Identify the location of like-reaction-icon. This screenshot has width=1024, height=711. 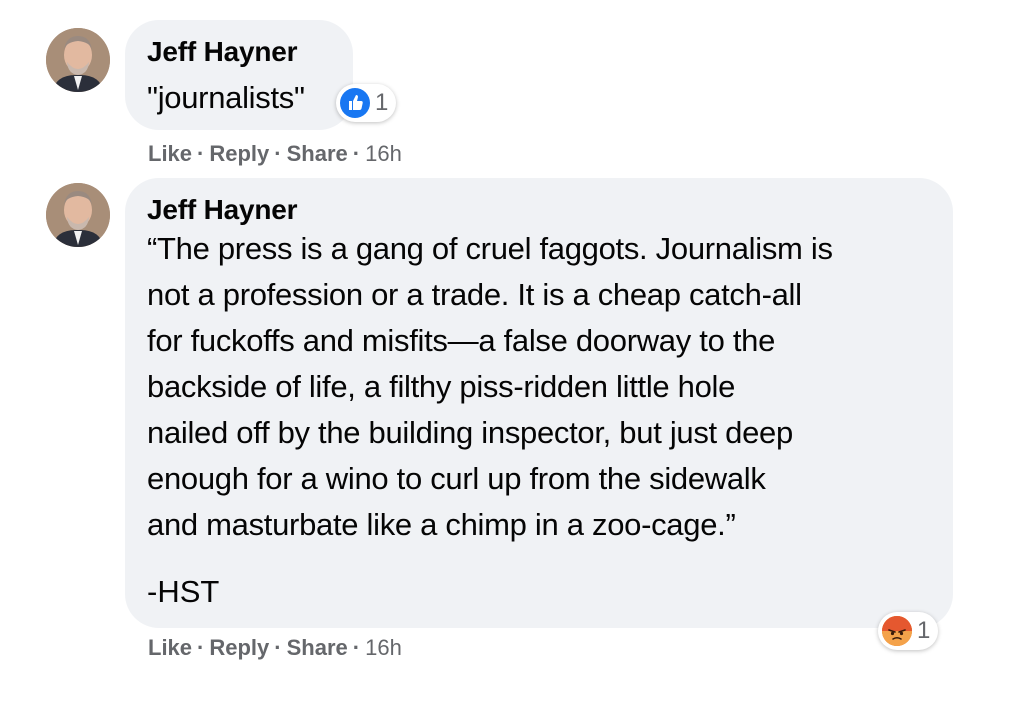
(355, 103).